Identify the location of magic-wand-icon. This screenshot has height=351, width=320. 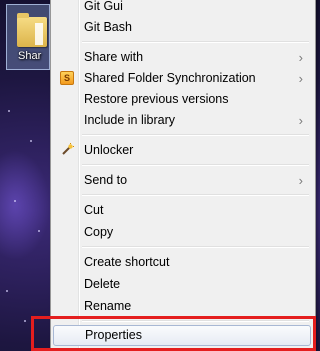
(67, 150).